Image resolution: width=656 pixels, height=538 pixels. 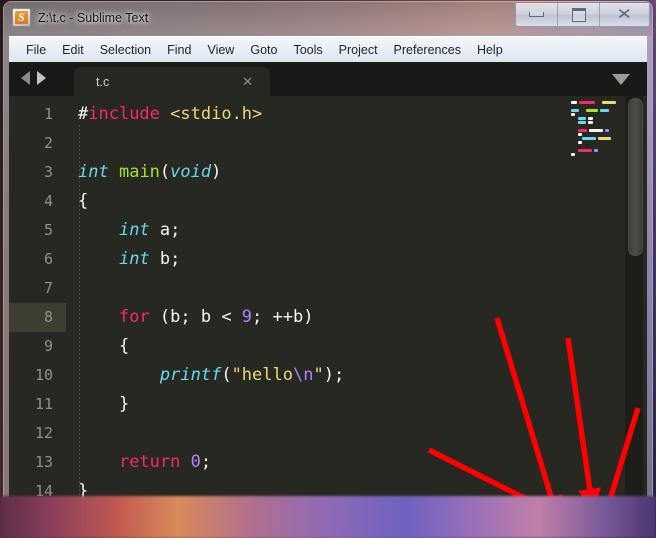 I want to click on token: \n, so click(x=303, y=375).